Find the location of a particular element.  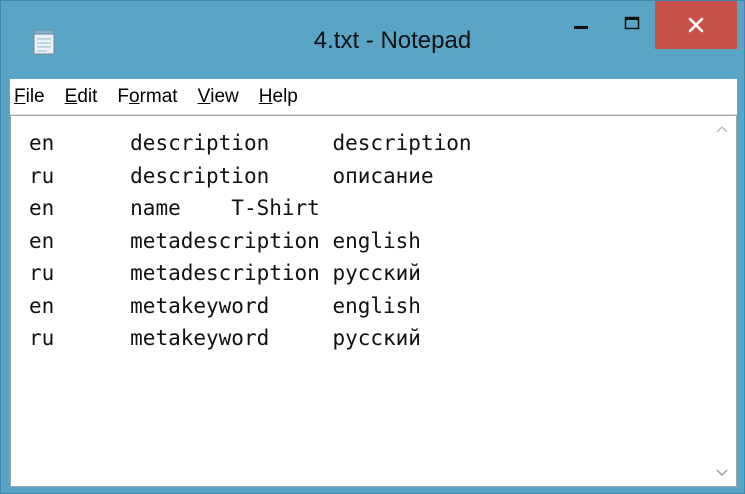

menu-help: Help is located at coordinates (278, 96).